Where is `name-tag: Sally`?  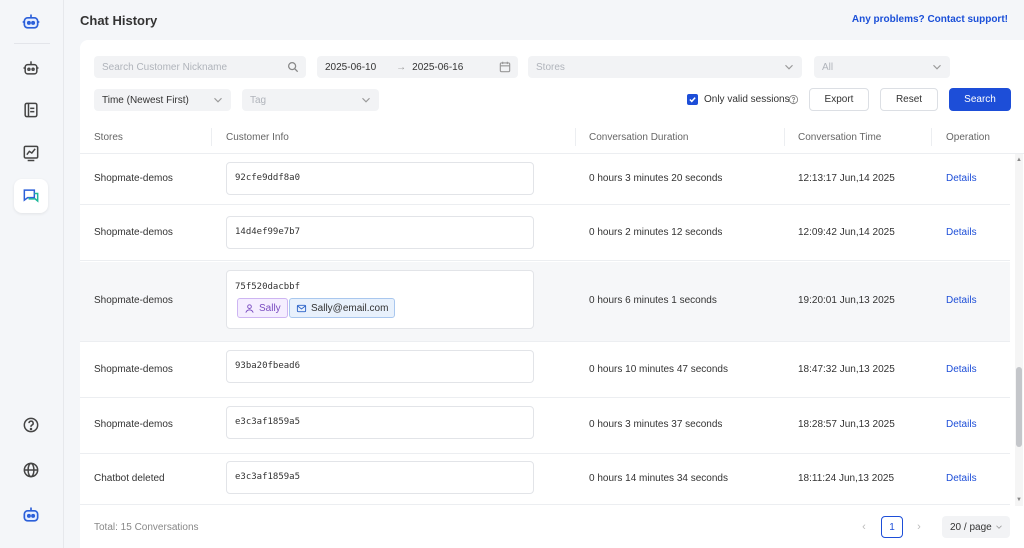 name-tag: Sally is located at coordinates (262, 308).